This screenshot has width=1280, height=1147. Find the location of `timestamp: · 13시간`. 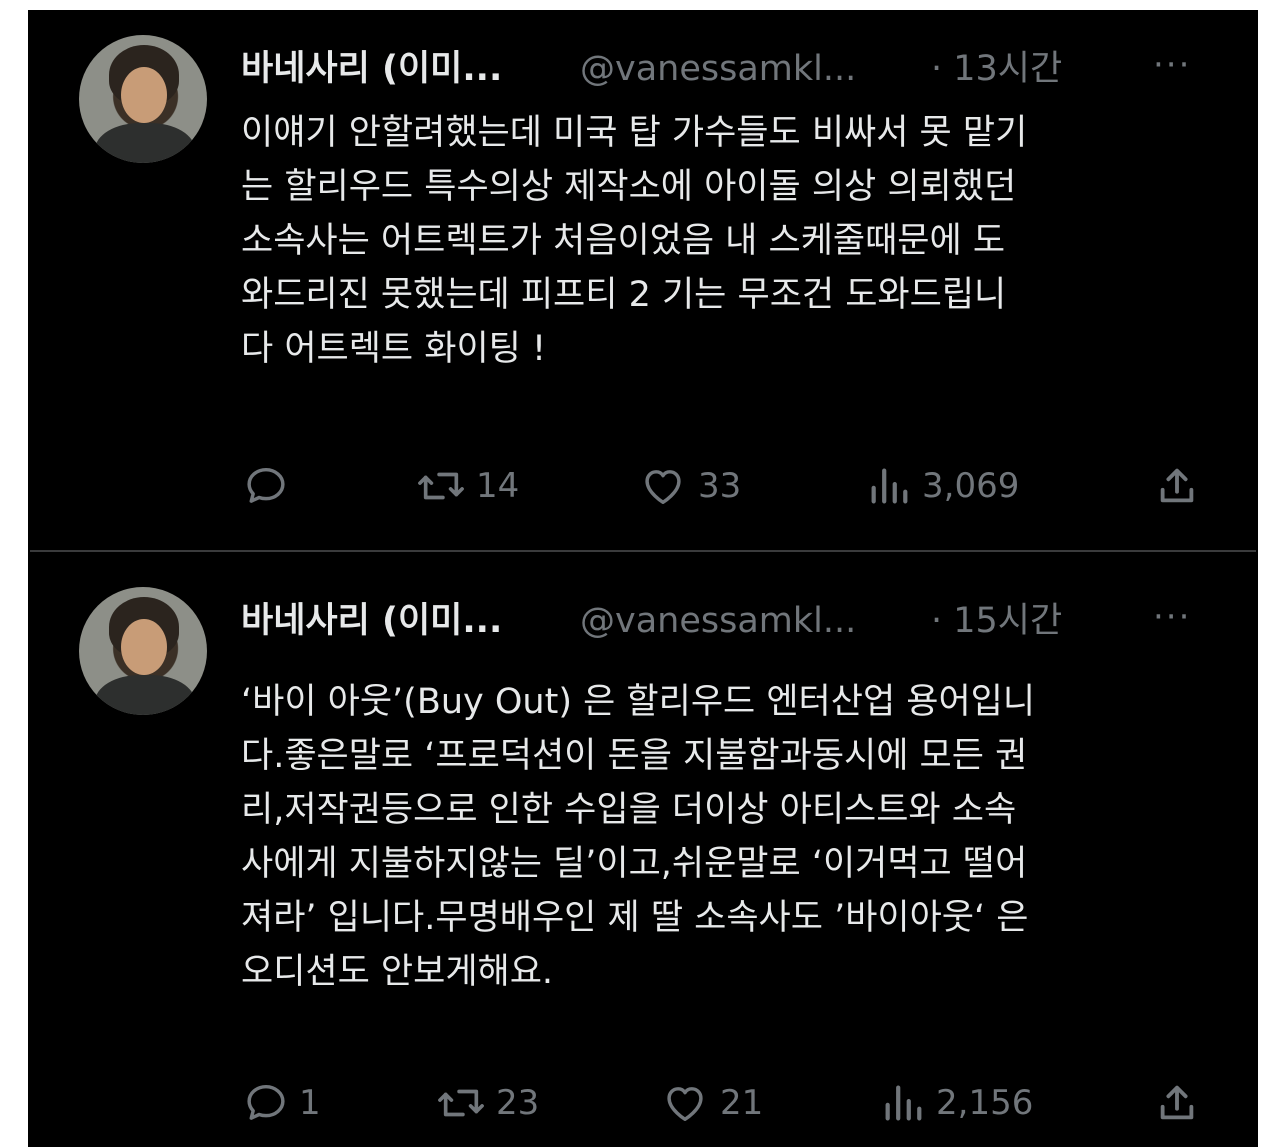

timestamp: · 13시간 is located at coordinates (996, 69).